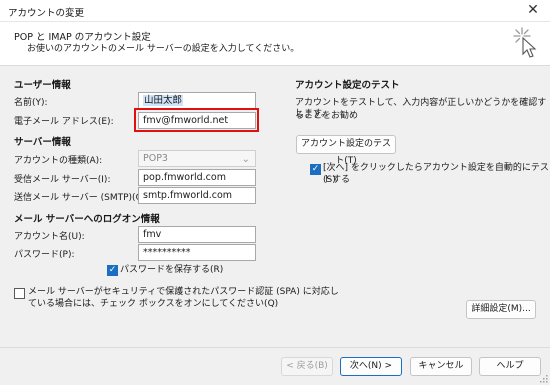 Image resolution: width=550 pixels, height=385 pixels. What do you see at coordinates (196, 120) in the screenshot?
I see `email-highlight-frame` at bounding box center [196, 120].